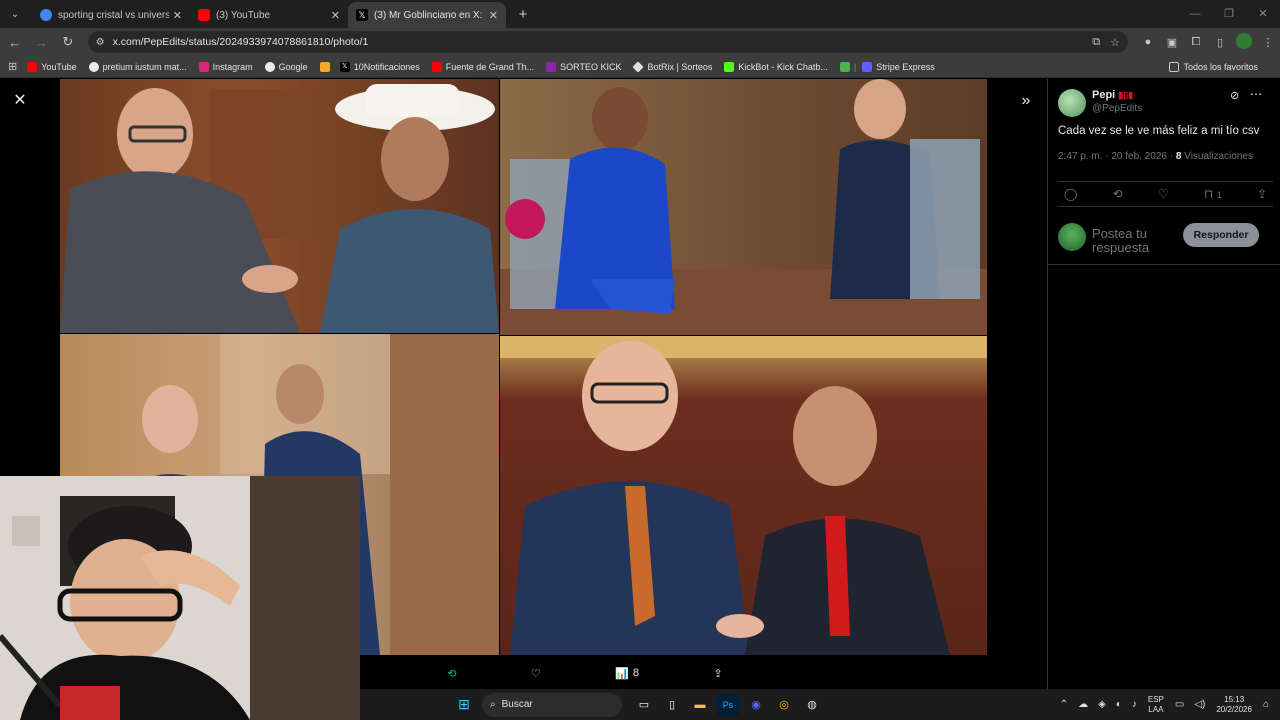 Image resolution: width=1280 pixels, height=720 pixels. What do you see at coordinates (1179, 704) in the screenshot?
I see `network-icon: ▭` at bounding box center [1179, 704].